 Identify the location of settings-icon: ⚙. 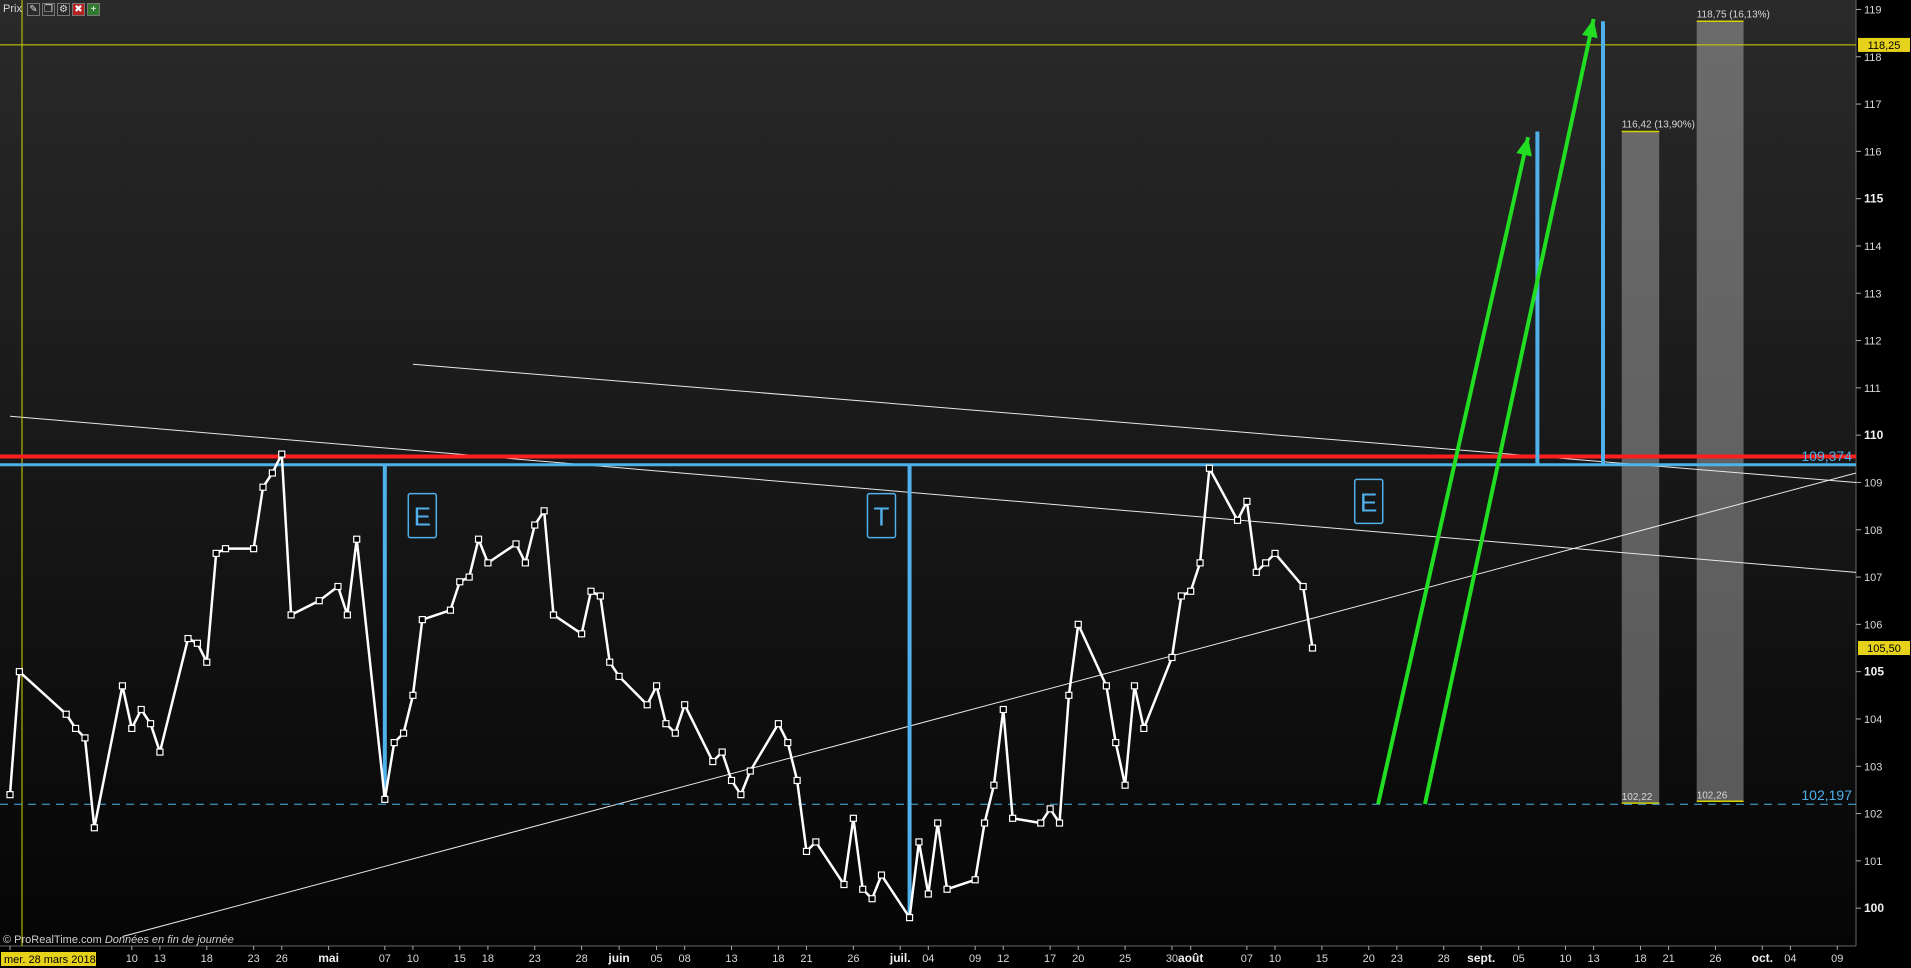
(63, 9).